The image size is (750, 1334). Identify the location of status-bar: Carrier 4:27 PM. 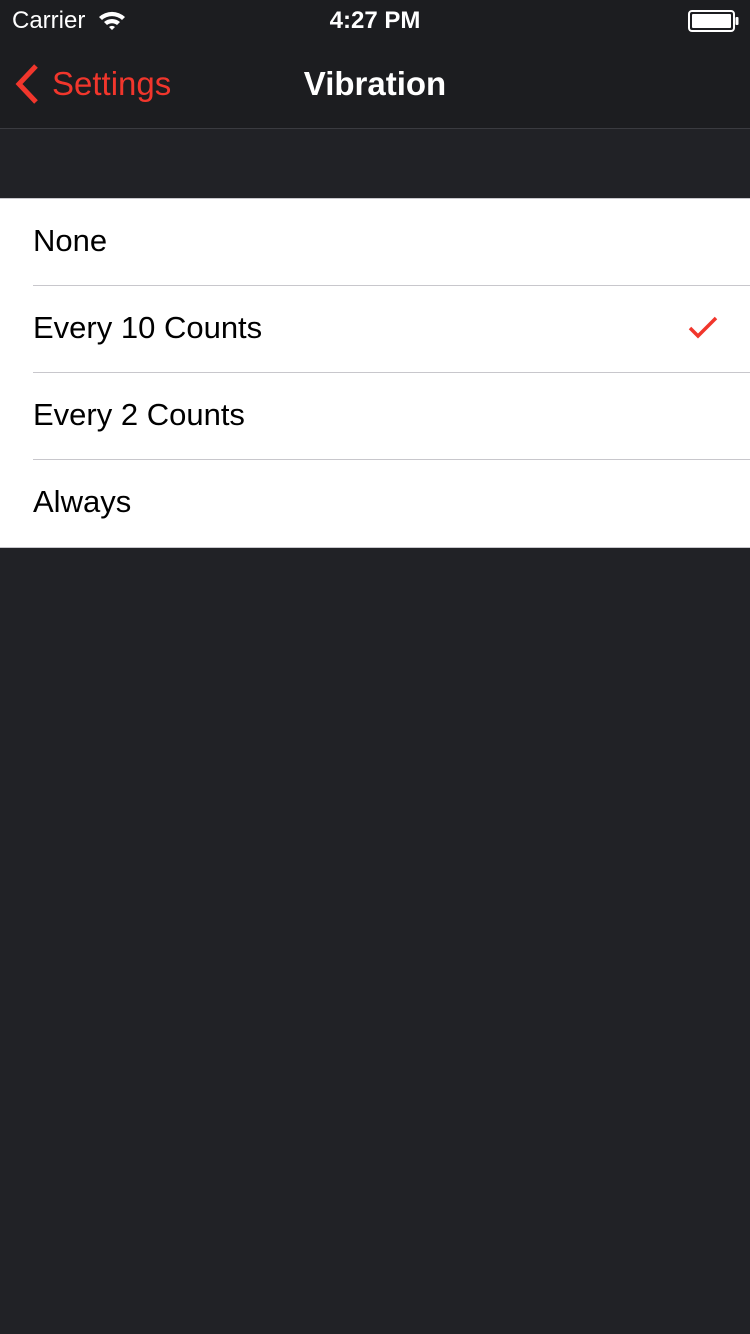
(375, 20).